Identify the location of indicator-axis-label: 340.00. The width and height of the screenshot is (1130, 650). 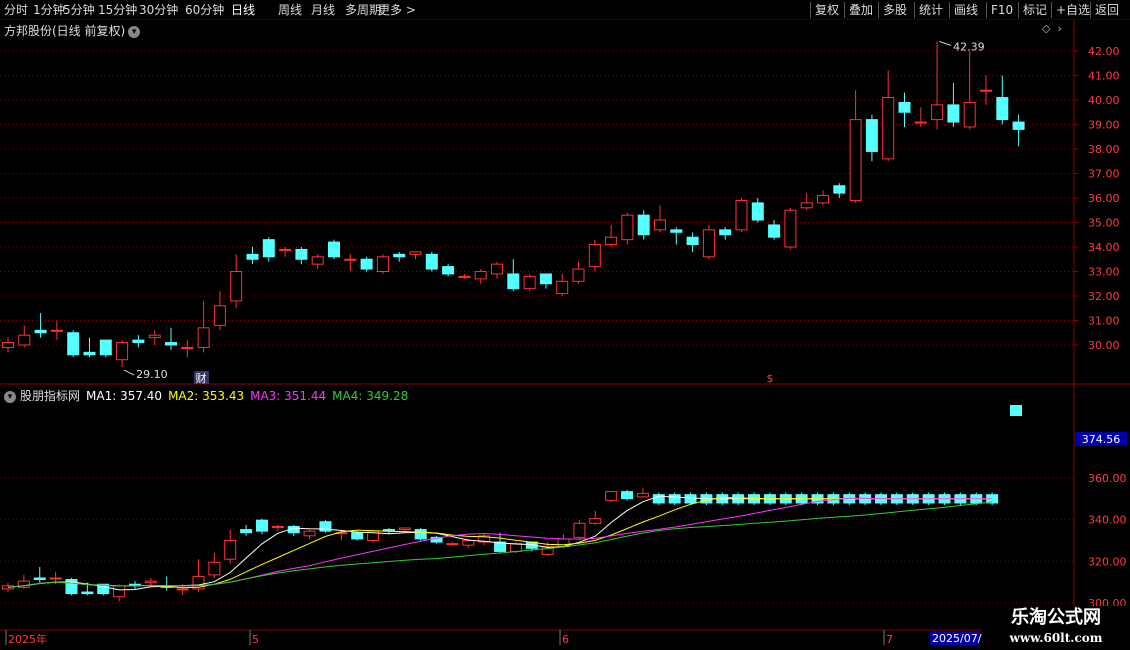
(1107, 520).